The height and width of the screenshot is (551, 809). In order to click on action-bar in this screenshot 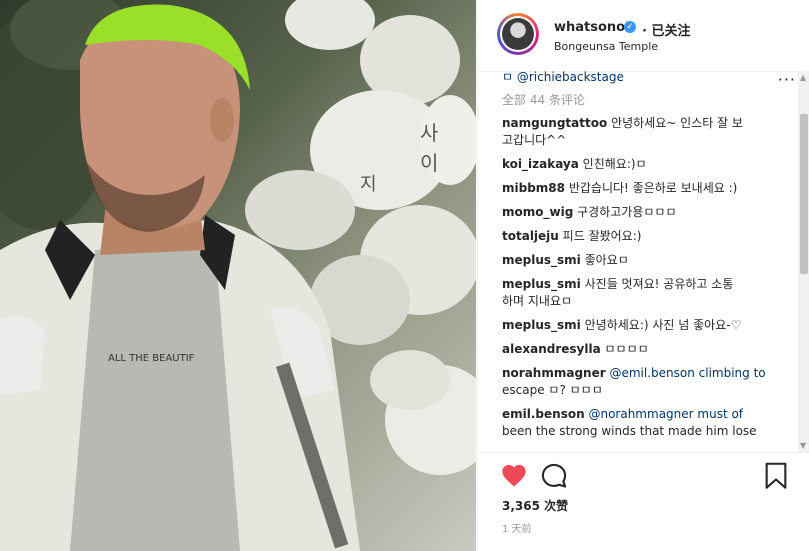, I will do `click(643, 477)`.